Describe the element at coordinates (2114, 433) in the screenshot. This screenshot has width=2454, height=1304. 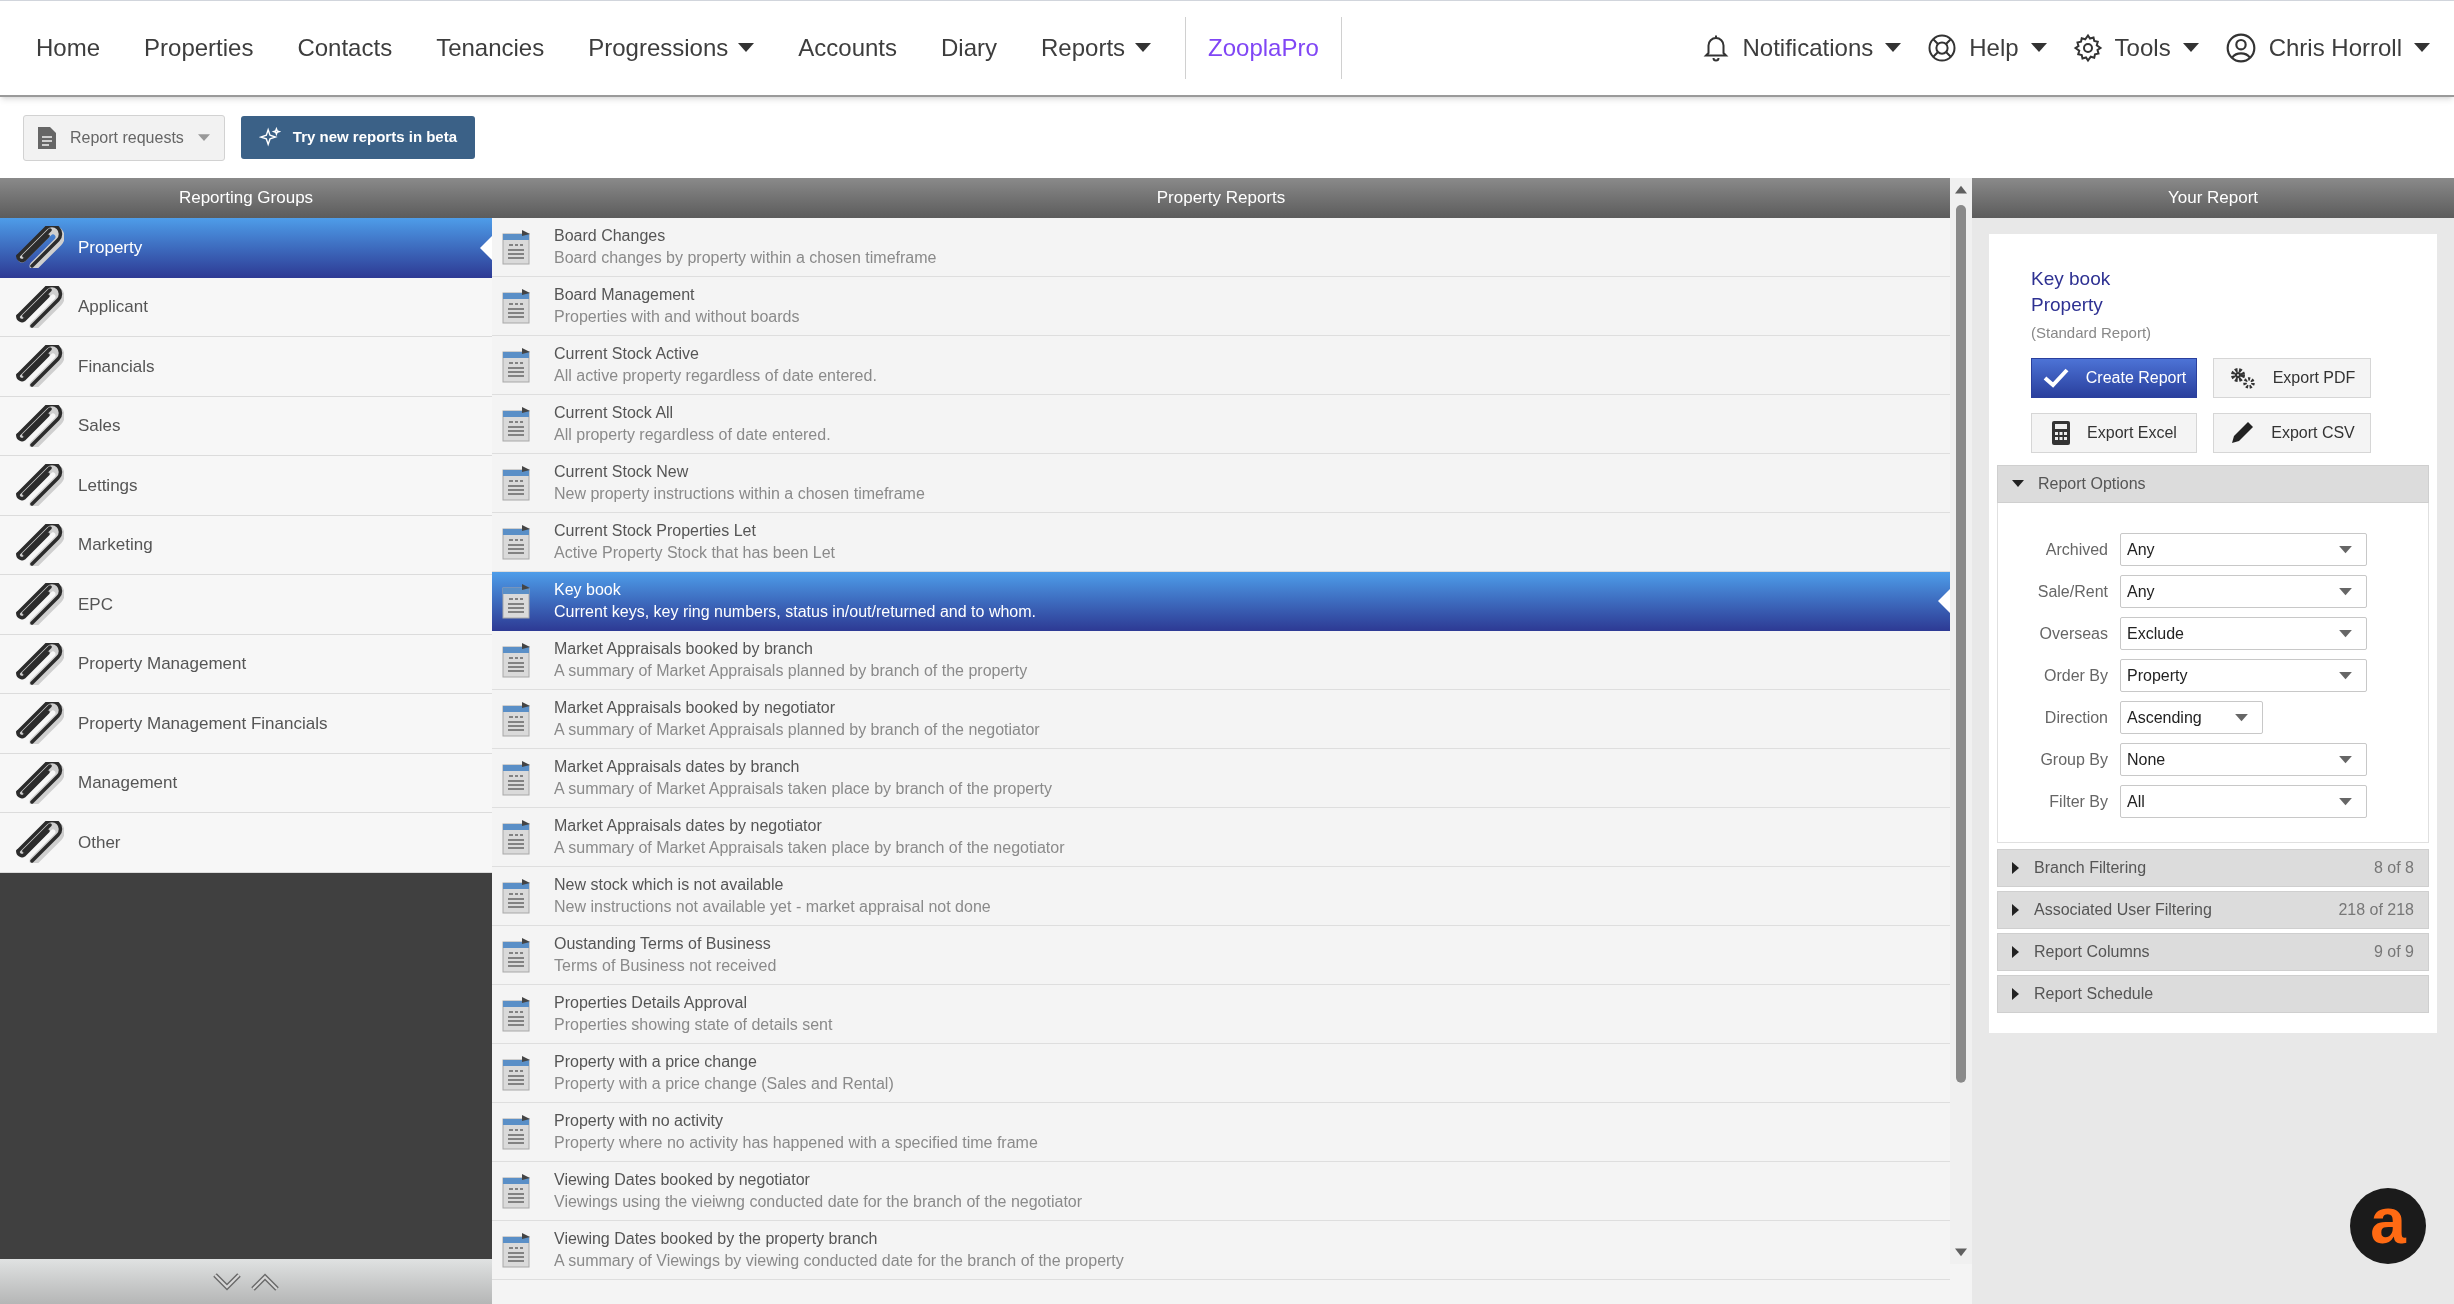
I see `export-button: Export Excel` at that location.